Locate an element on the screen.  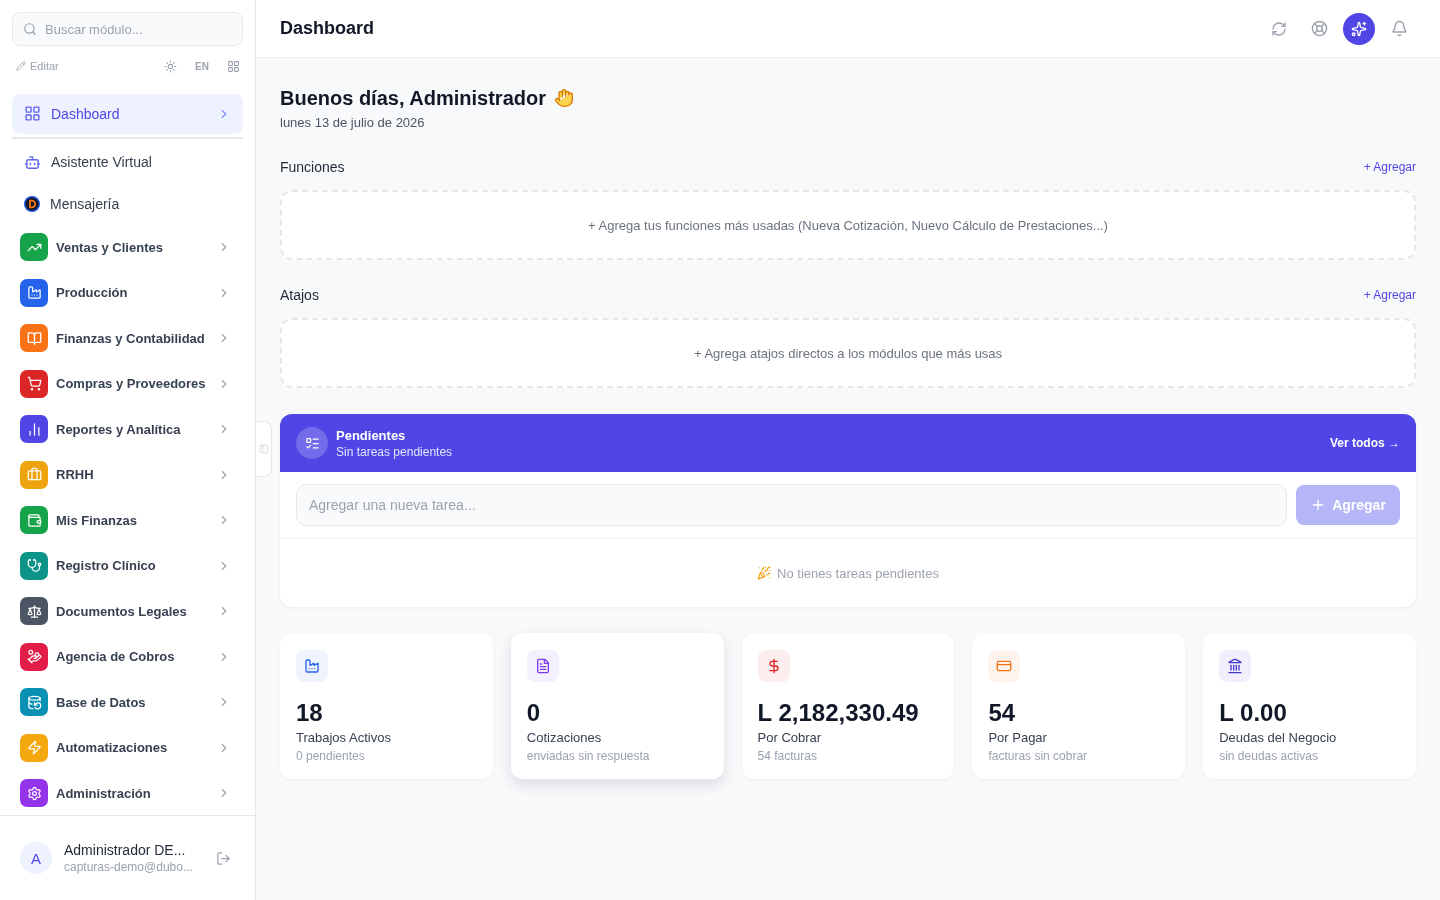
sidebar-item: Finanzas y Contabilidad is located at coordinates (127, 338).